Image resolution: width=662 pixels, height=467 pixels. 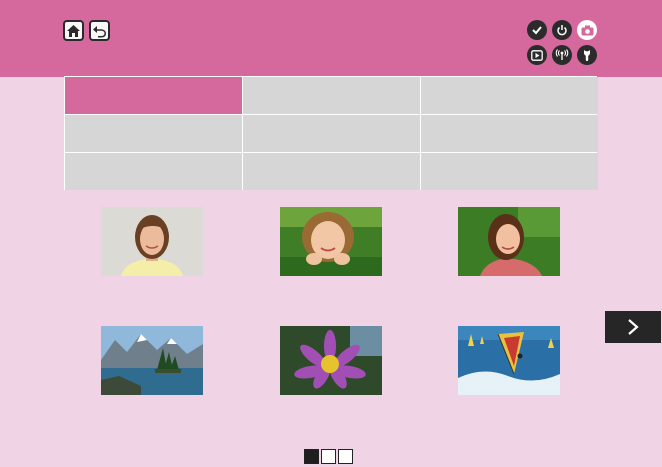 What do you see at coordinates (331, 360) in the screenshot?
I see `thumbnail-water-lily` at bounding box center [331, 360].